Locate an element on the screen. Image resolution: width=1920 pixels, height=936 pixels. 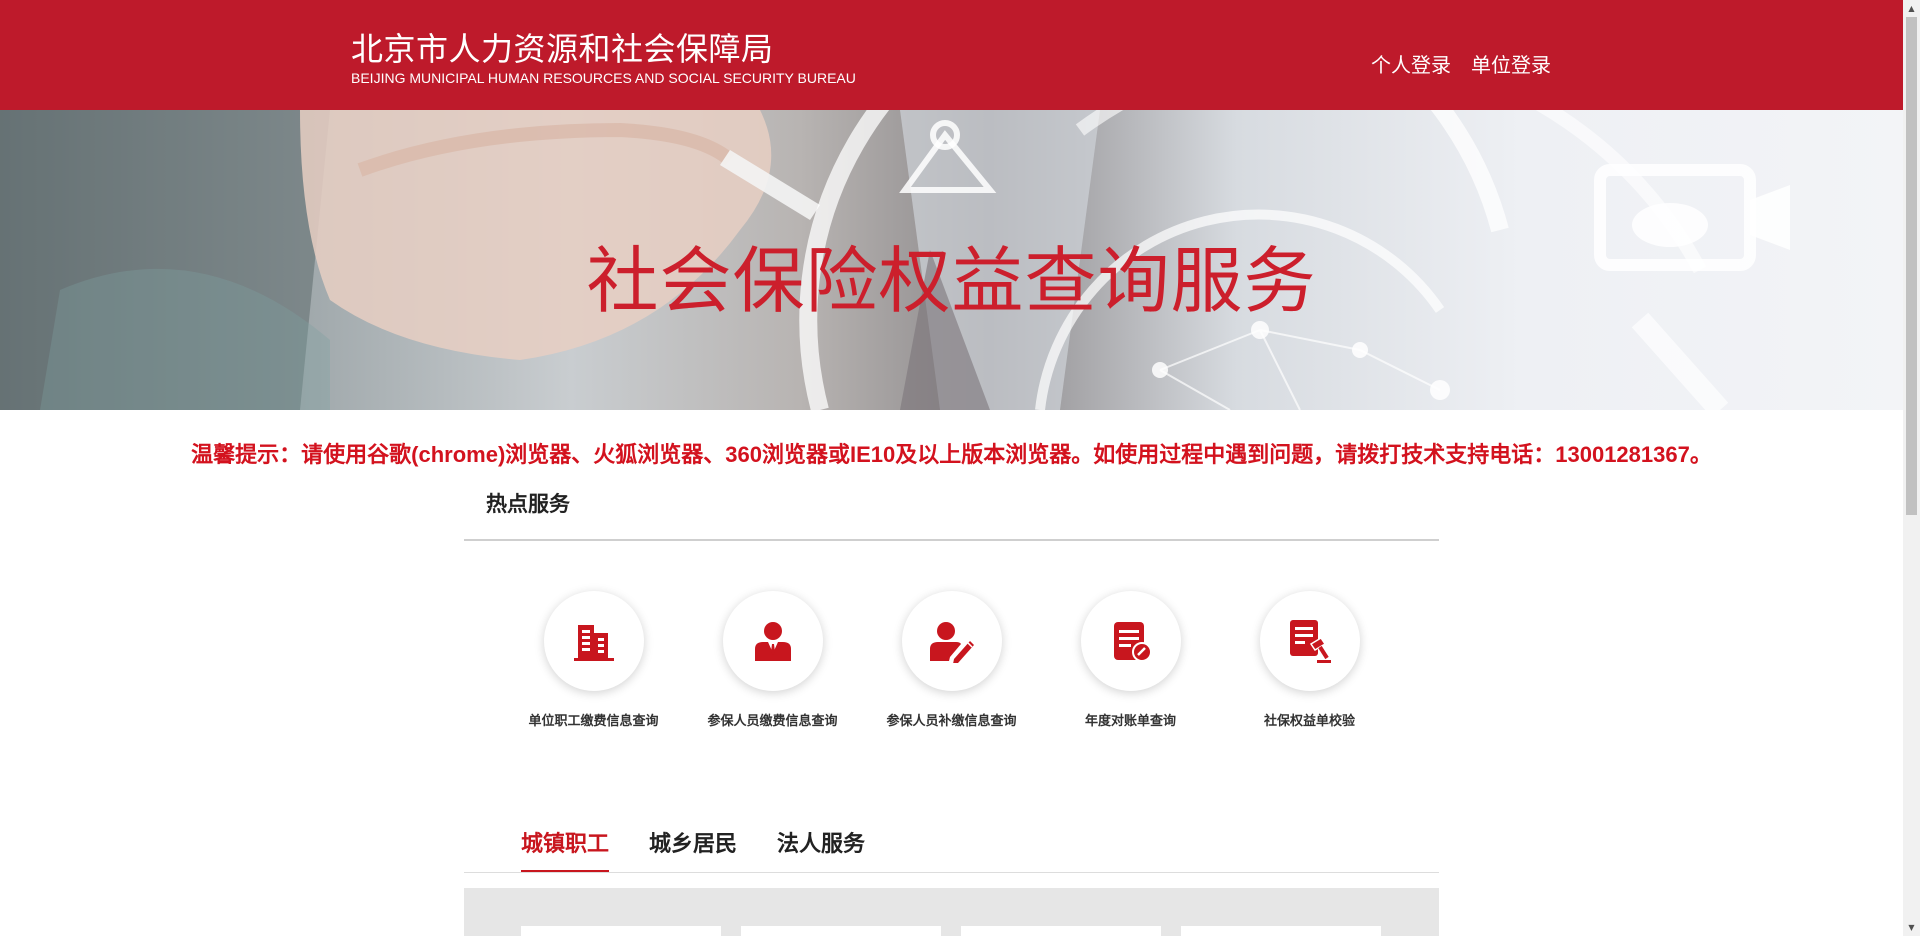
scroll-down-arrow-icon: ▼ is located at coordinates (1911, 927).